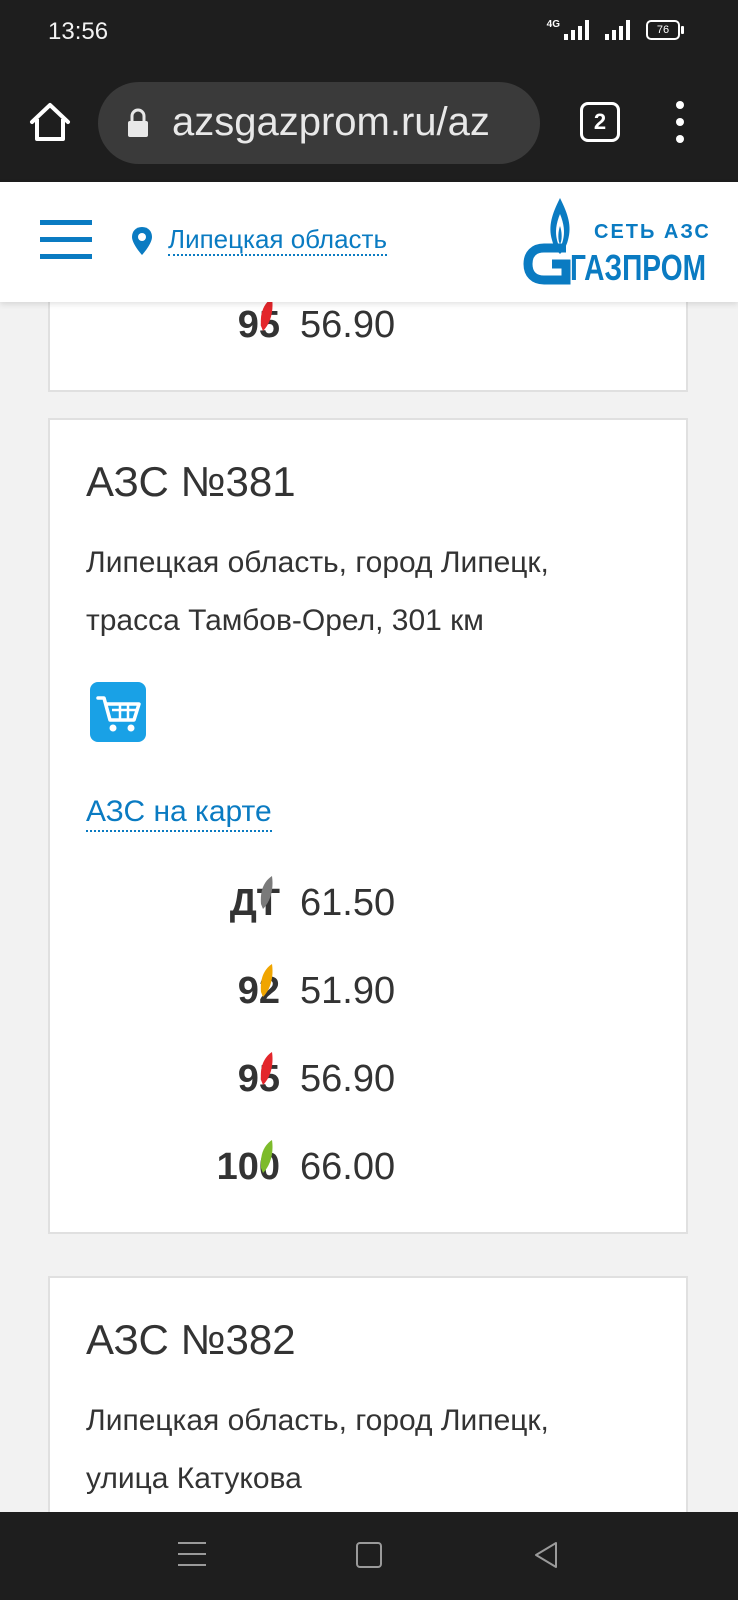 Image resolution: width=738 pixels, height=1600 pixels. I want to click on status-time: 13:56, so click(78, 31).